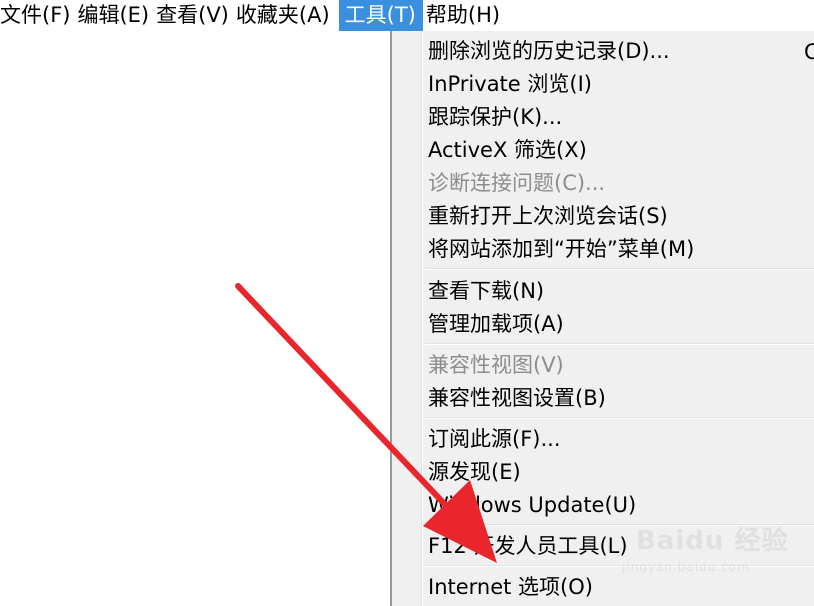 The width and height of the screenshot is (814, 606). Describe the element at coordinates (561, 249) in the screenshot. I see `menu-item-add-to-start: 将网站添加到“开始”菜单(M)` at that location.